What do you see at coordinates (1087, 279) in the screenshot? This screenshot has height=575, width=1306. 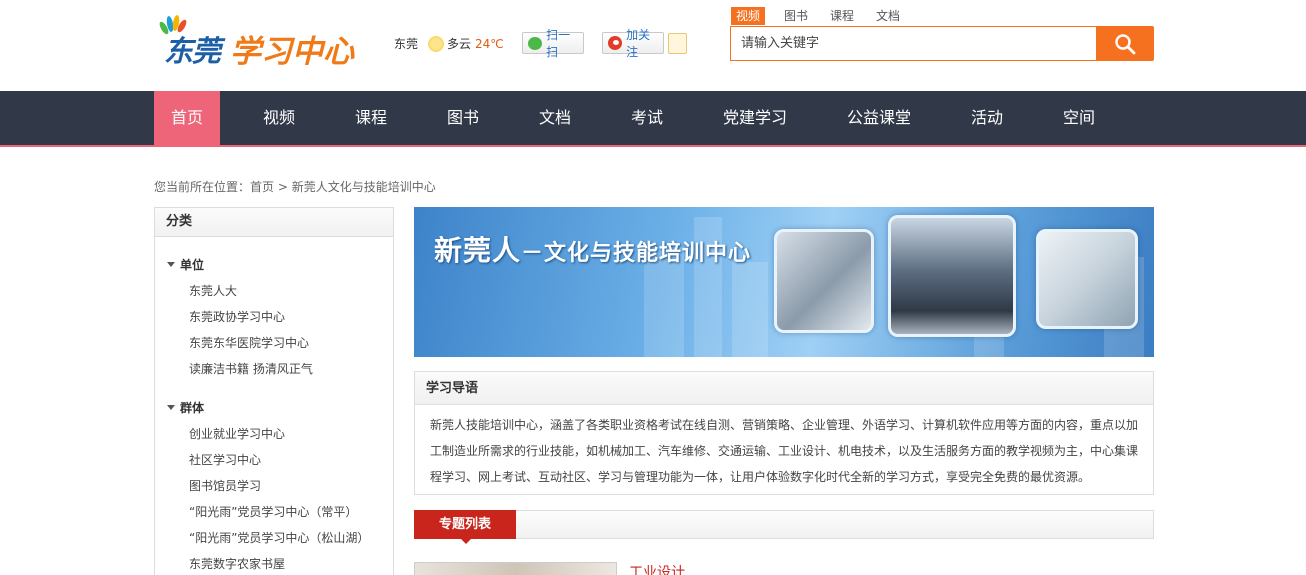 I see `banner-photo-office` at bounding box center [1087, 279].